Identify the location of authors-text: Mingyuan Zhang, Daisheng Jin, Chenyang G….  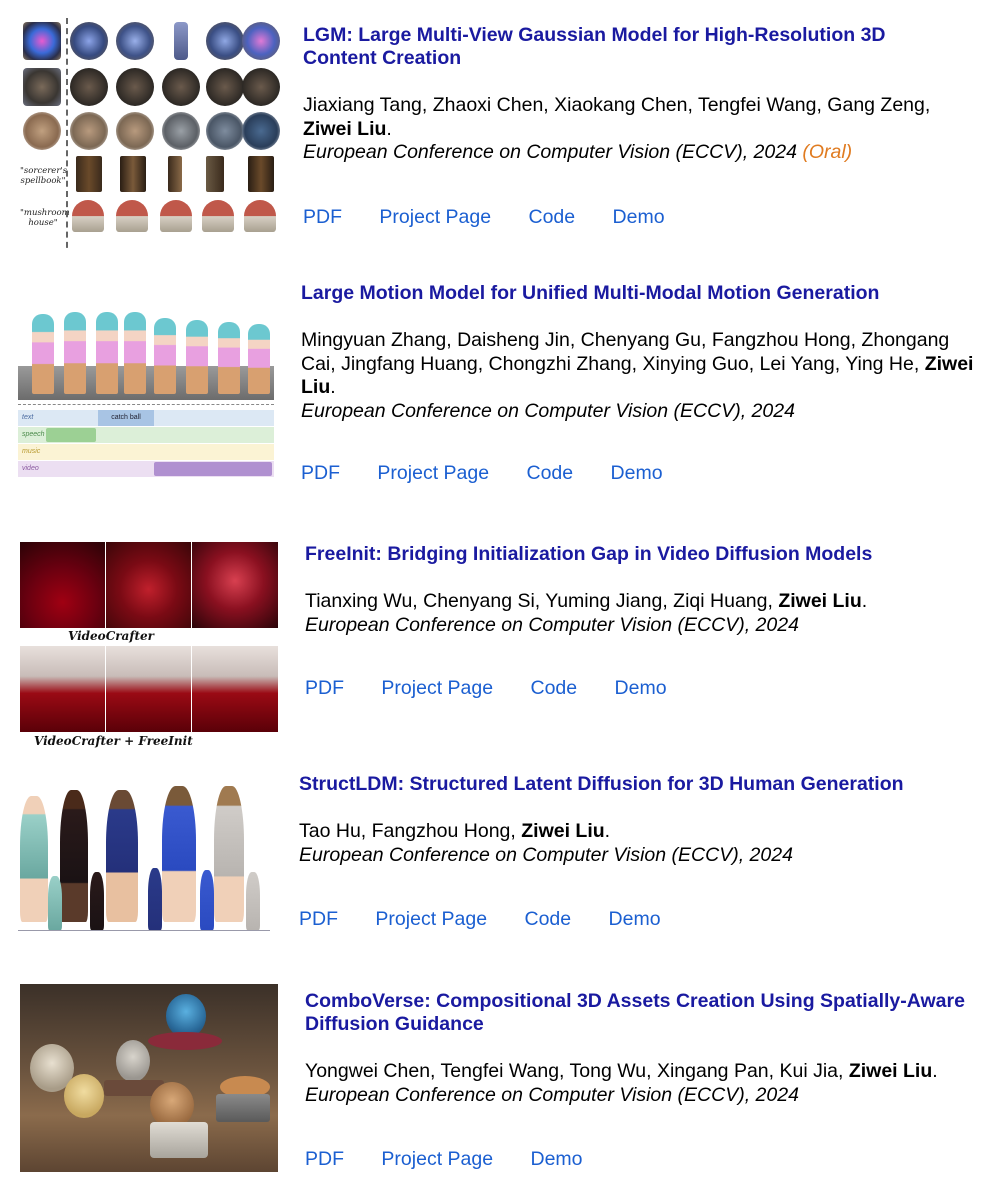
(625, 352).